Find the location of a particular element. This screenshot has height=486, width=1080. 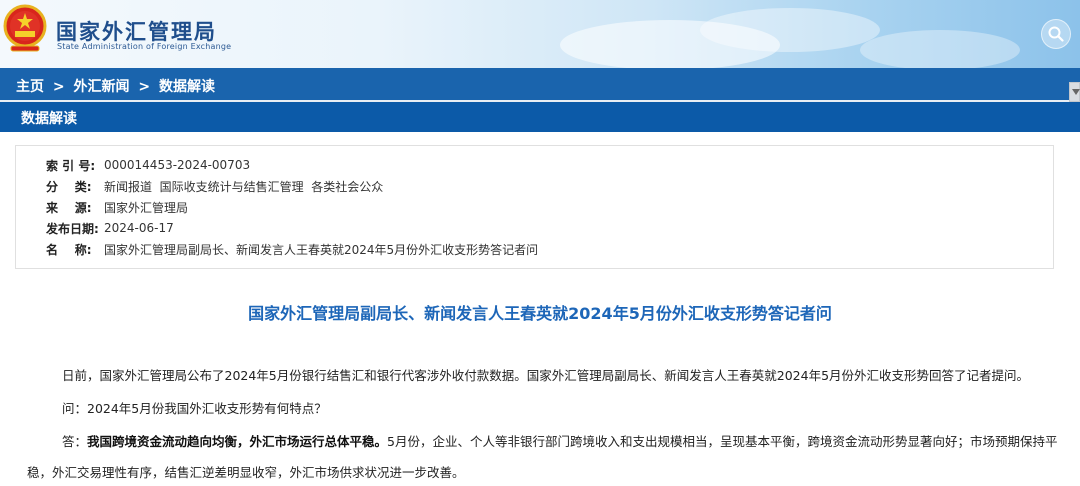

breadcrumb-item-news: 外汇新闻 is located at coordinates (101, 87).